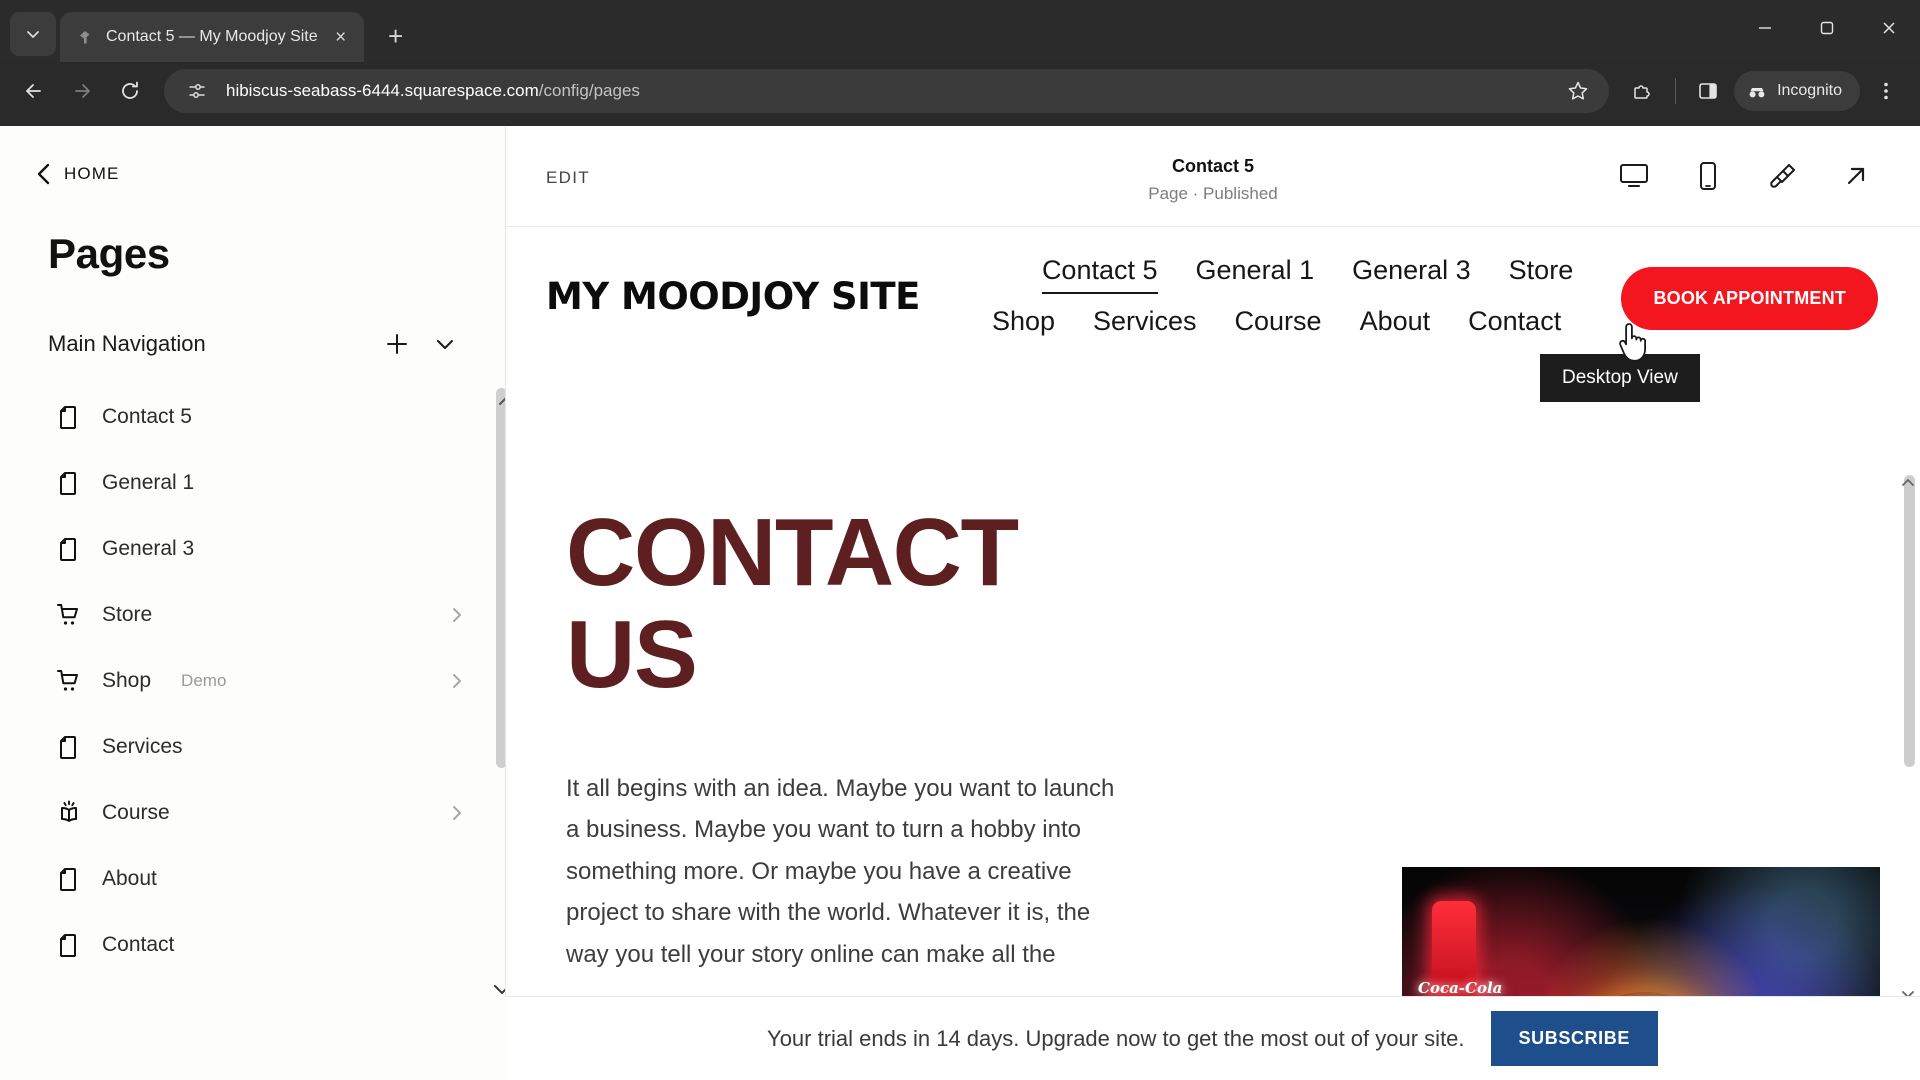 The width and height of the screenshot is (1920, 1080). Describe the element at coordinates (142, 746) in the screenshot. I see `sidebar-item-label: Services` at that location.